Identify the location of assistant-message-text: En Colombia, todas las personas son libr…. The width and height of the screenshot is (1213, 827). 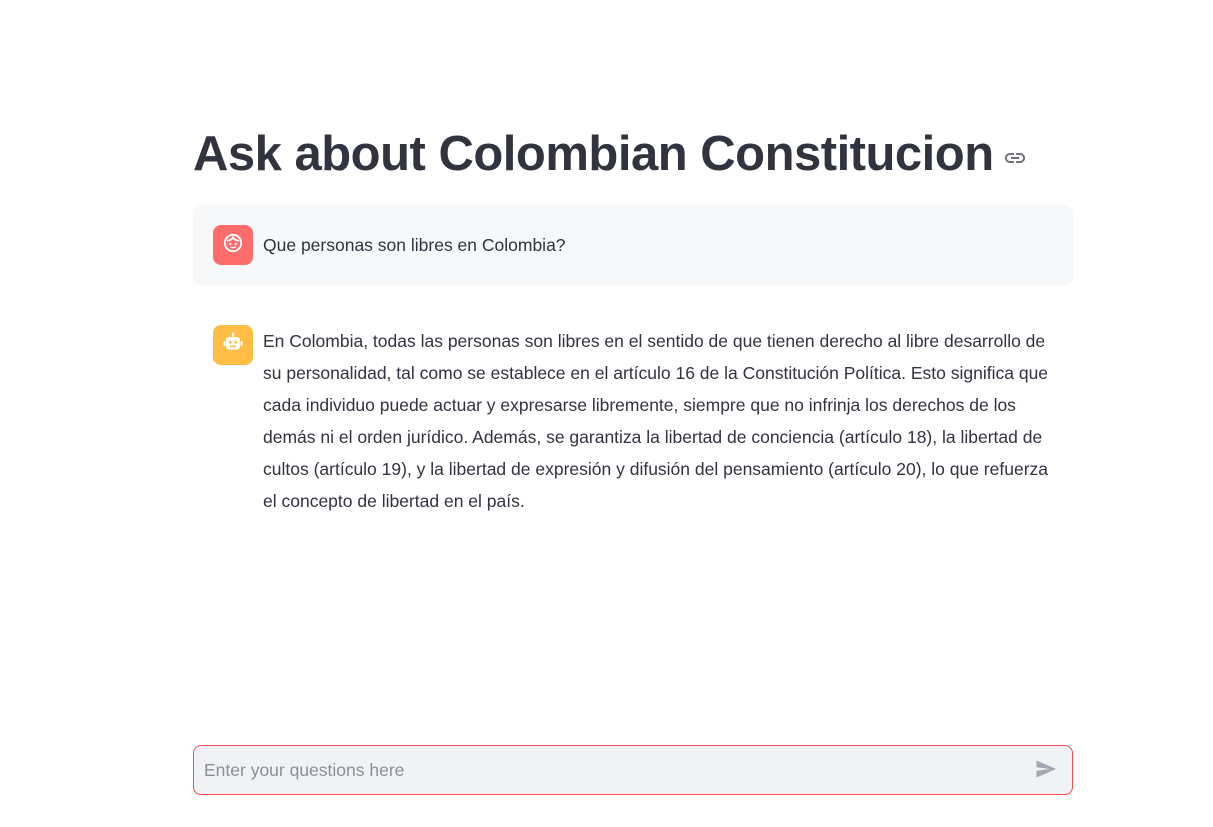
(656, 421).